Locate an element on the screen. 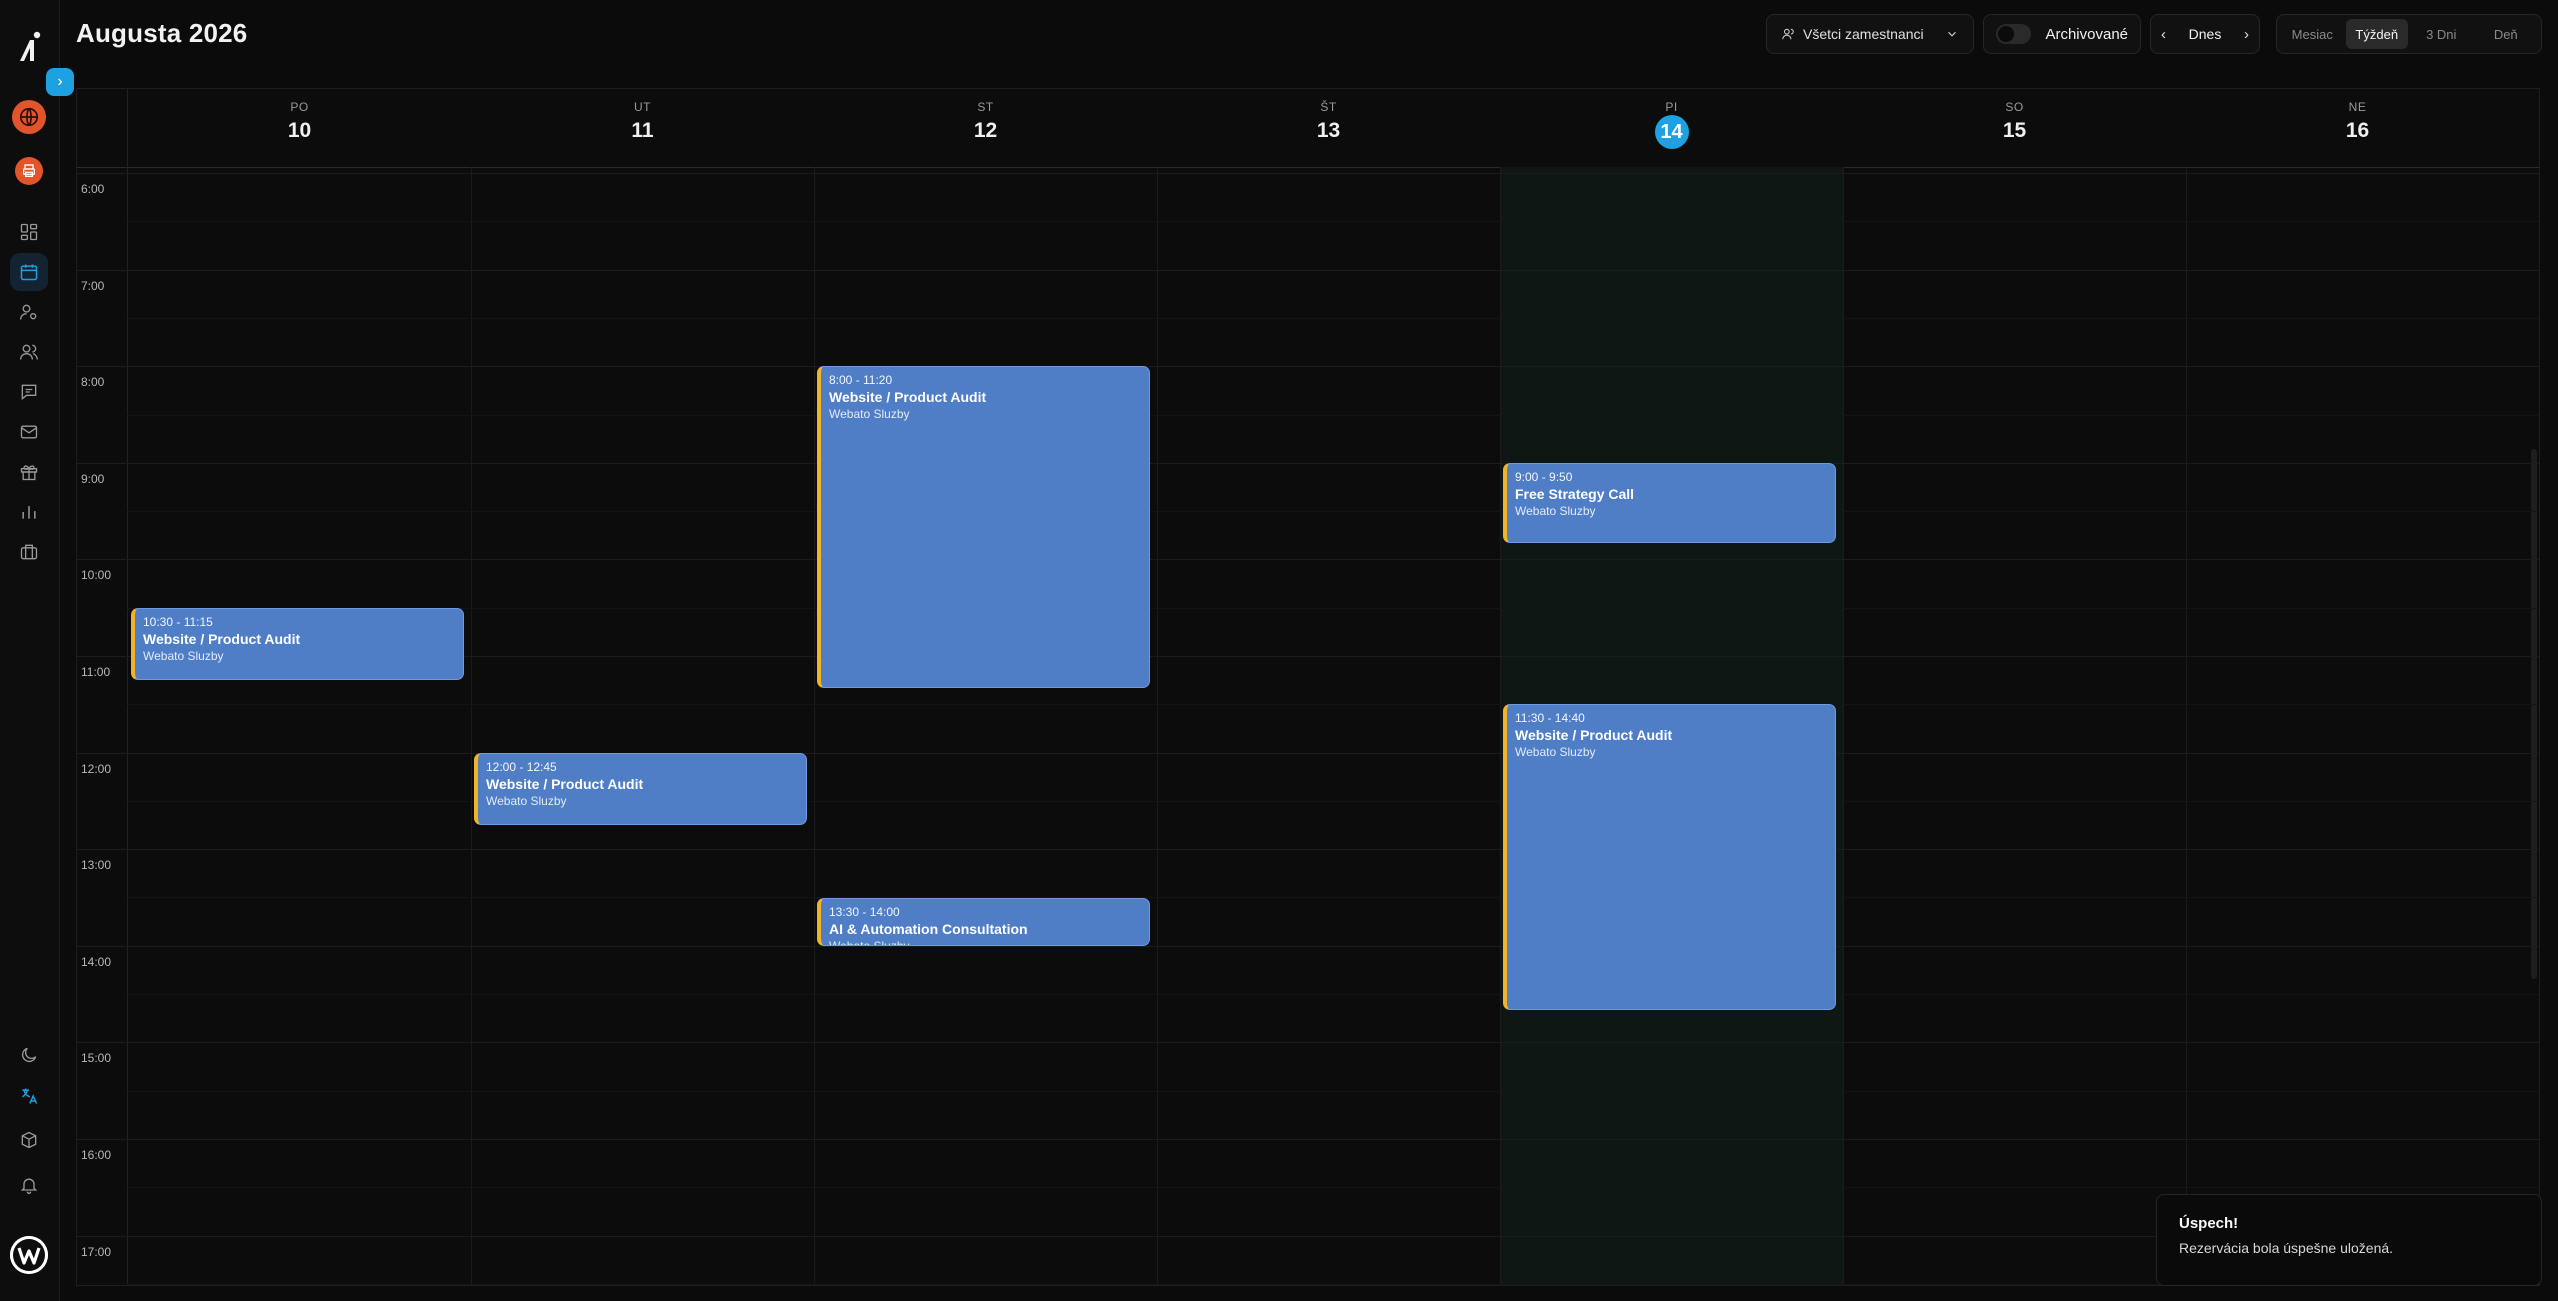 The width and height of the screenshot is (2558, 1301). dashboard-icon is located at coordinates (29, 232).